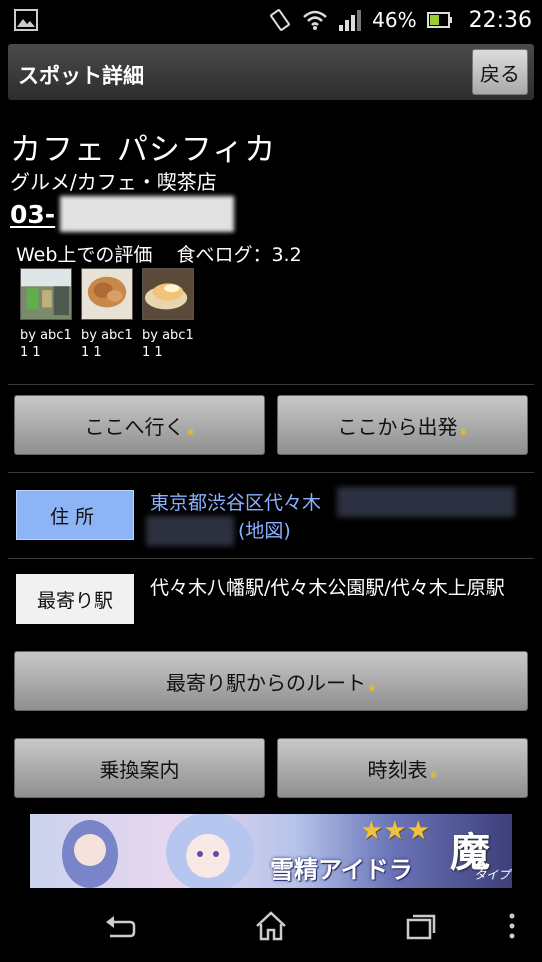 The image size is (542, 962). Describe the element at coordinates (26, 20) in the screenshot. I see `image-notification-icon` at that location.